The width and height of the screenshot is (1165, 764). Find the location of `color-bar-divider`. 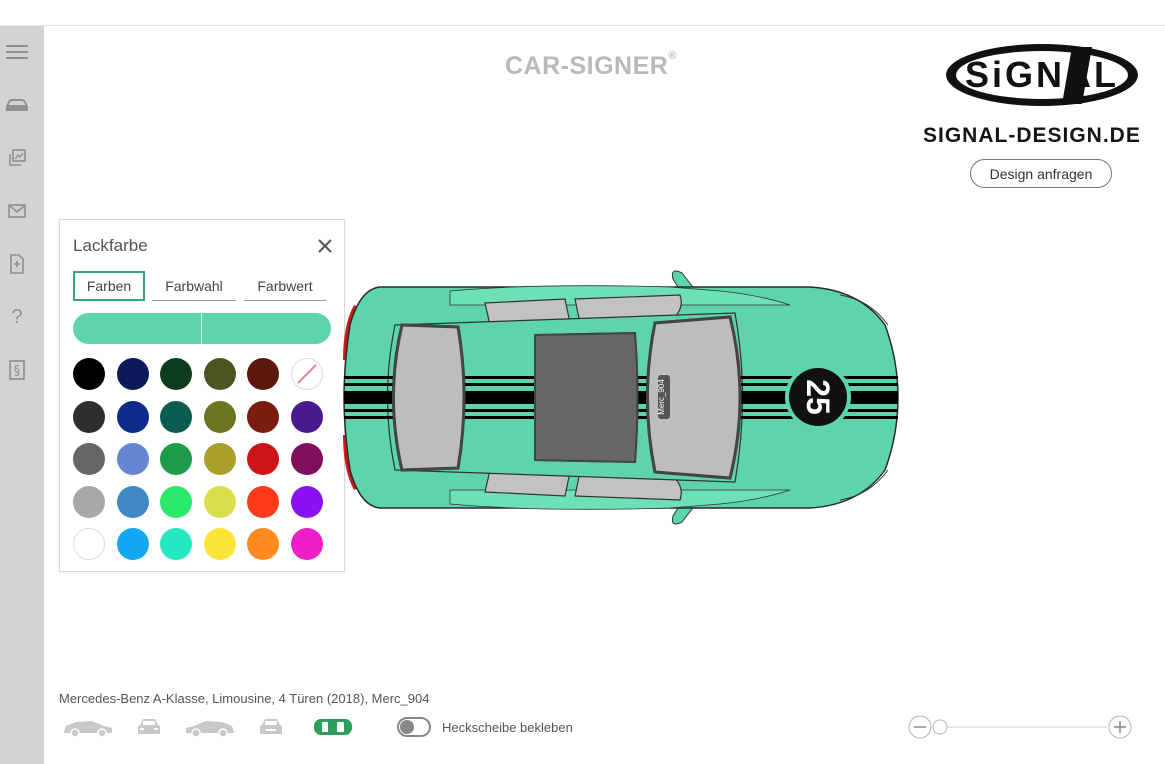

color-bar-divider is located at coordinates (201, 328).